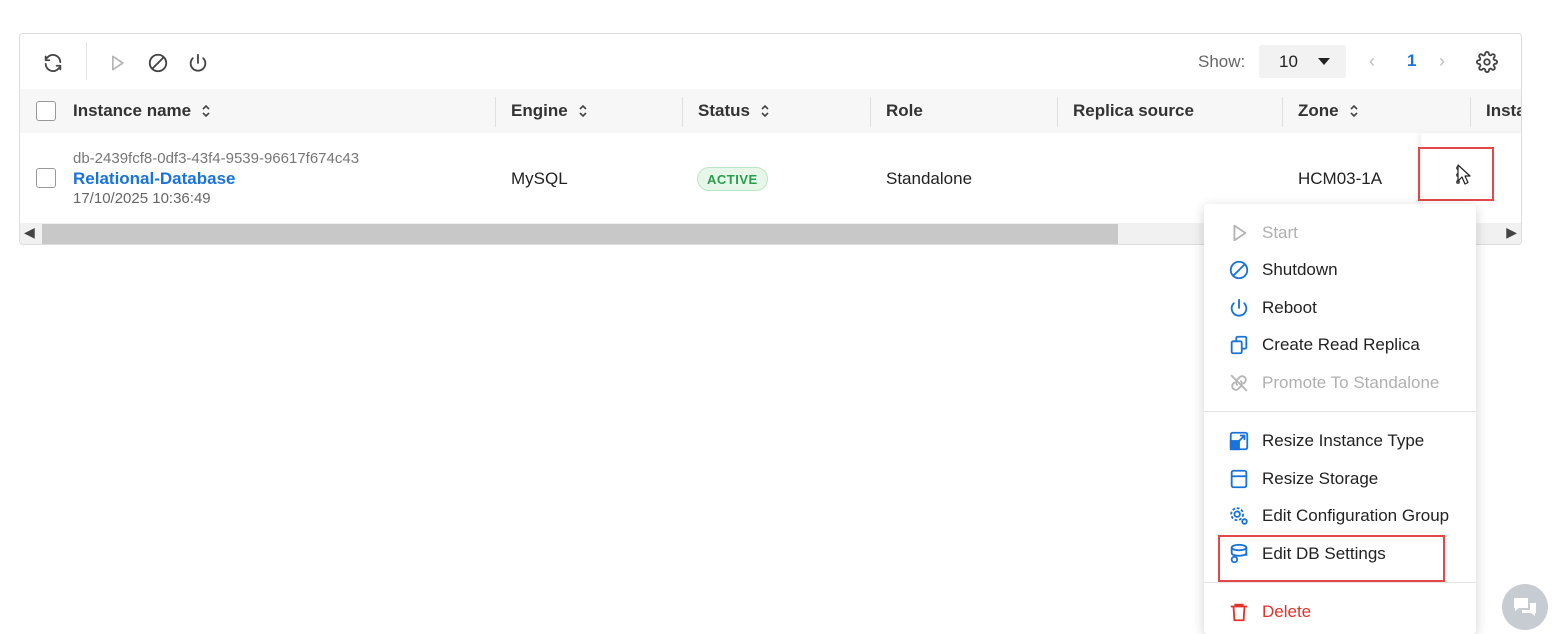 Image resolution: width=1554 pixels, height=634 pixels. Describe the element at coordinates (1300, 269) in the screenshot. I see `menu-item-label: Shutdown` at that location.